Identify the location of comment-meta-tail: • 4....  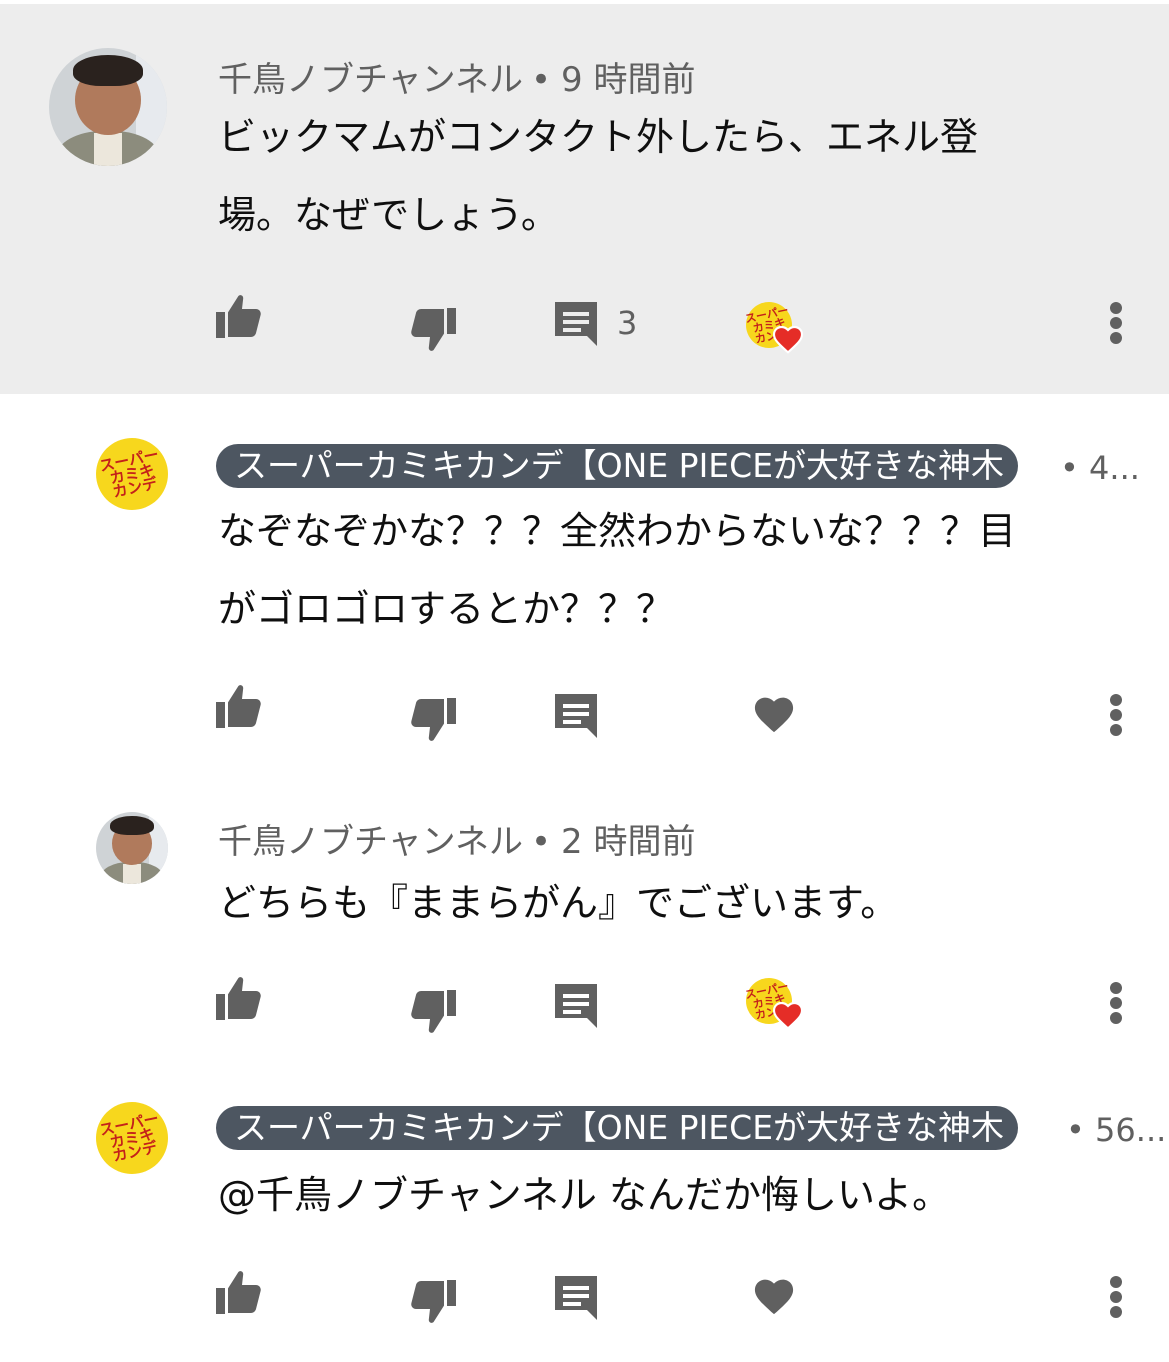
(1100, 468).